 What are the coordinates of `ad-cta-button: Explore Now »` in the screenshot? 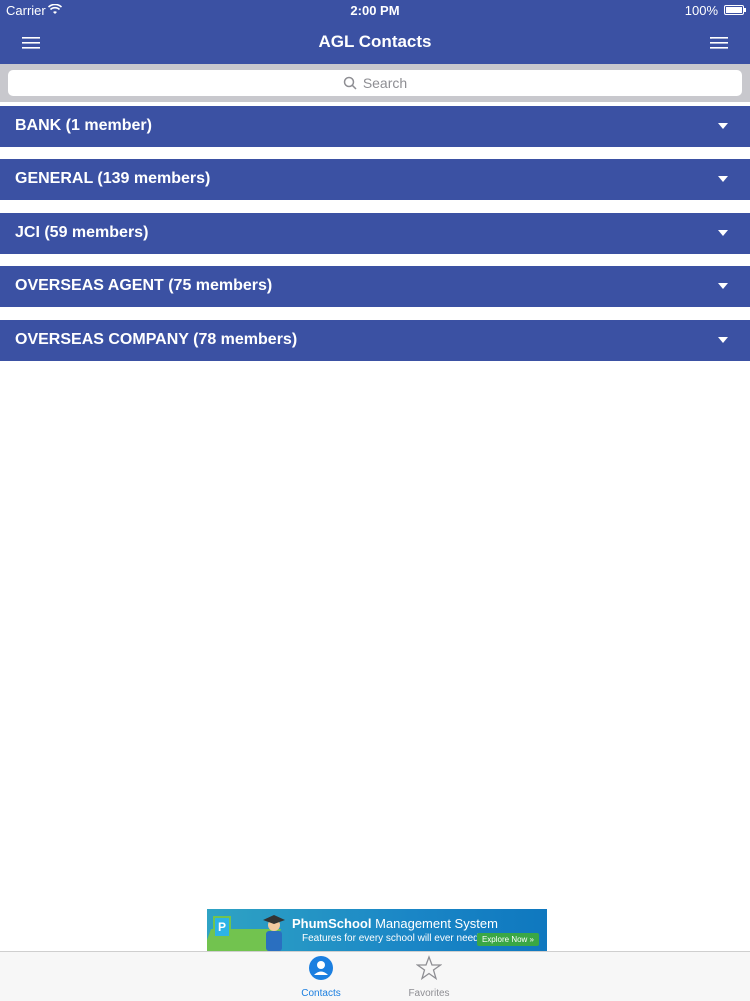 It's located at (507, 939).